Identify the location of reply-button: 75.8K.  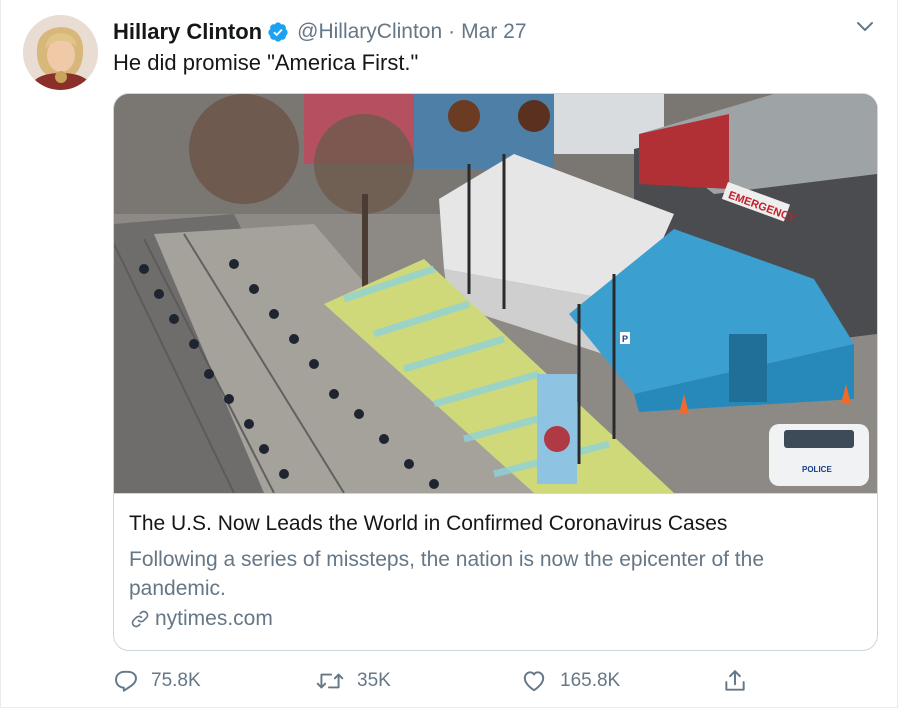
(157, 681).